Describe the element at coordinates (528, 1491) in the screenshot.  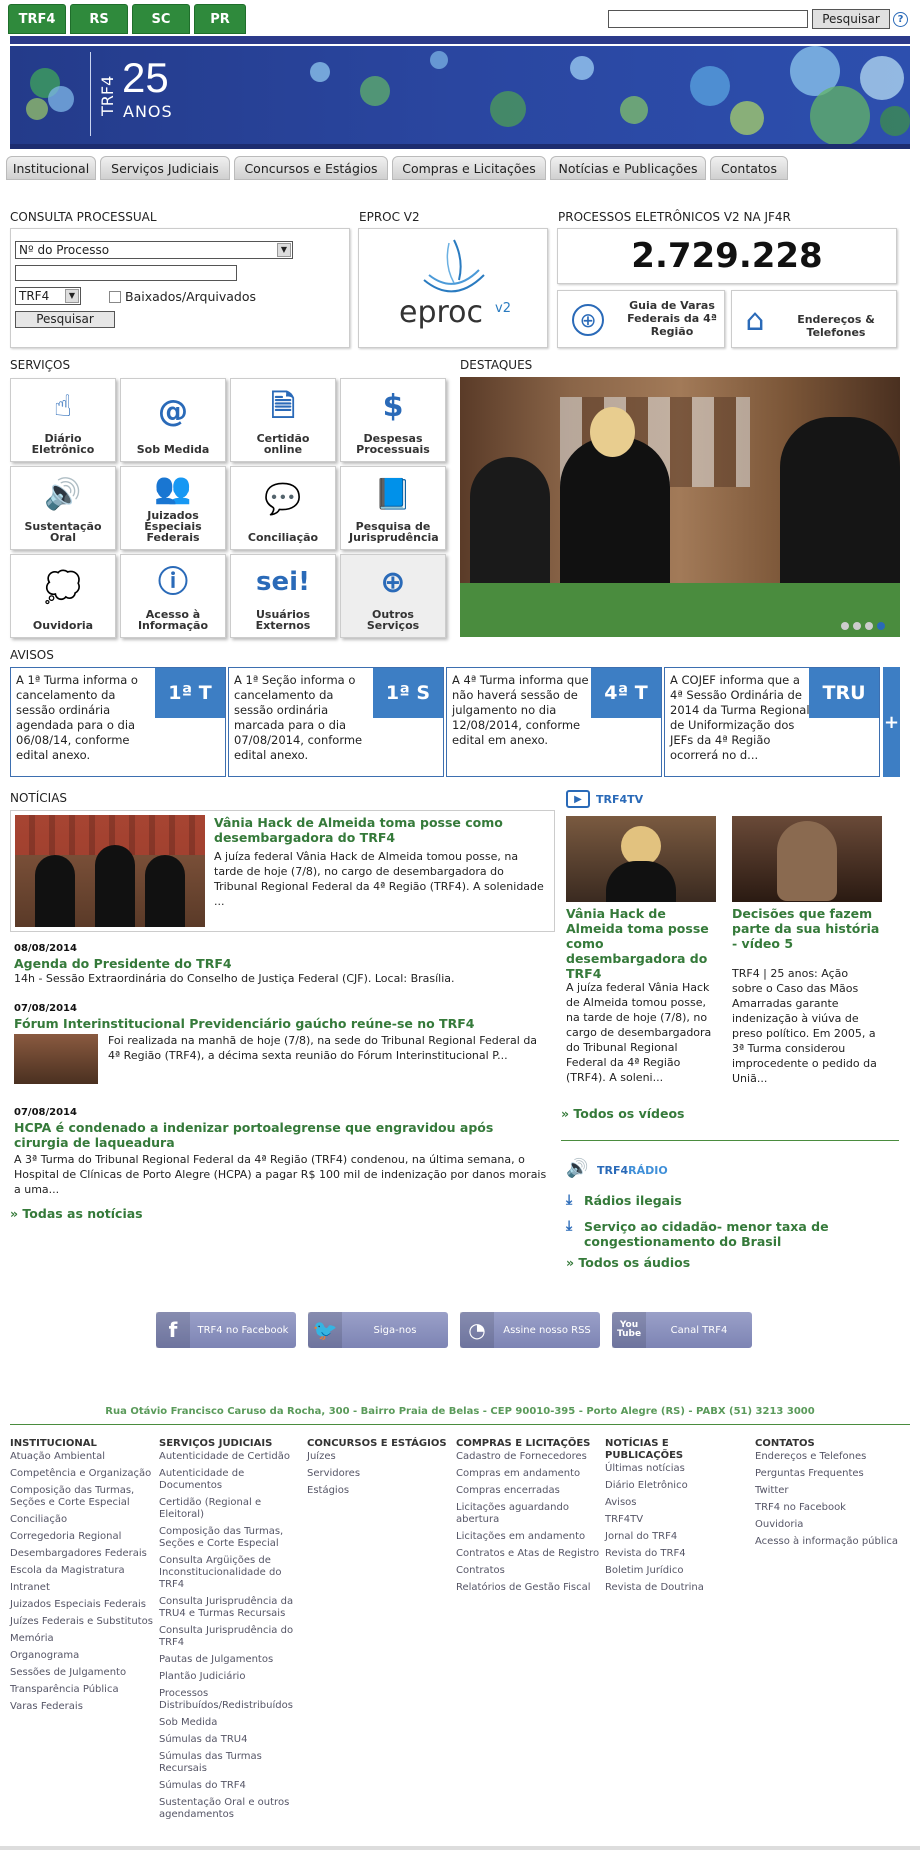
I see `footer-link: Compras encerradas` at that location.